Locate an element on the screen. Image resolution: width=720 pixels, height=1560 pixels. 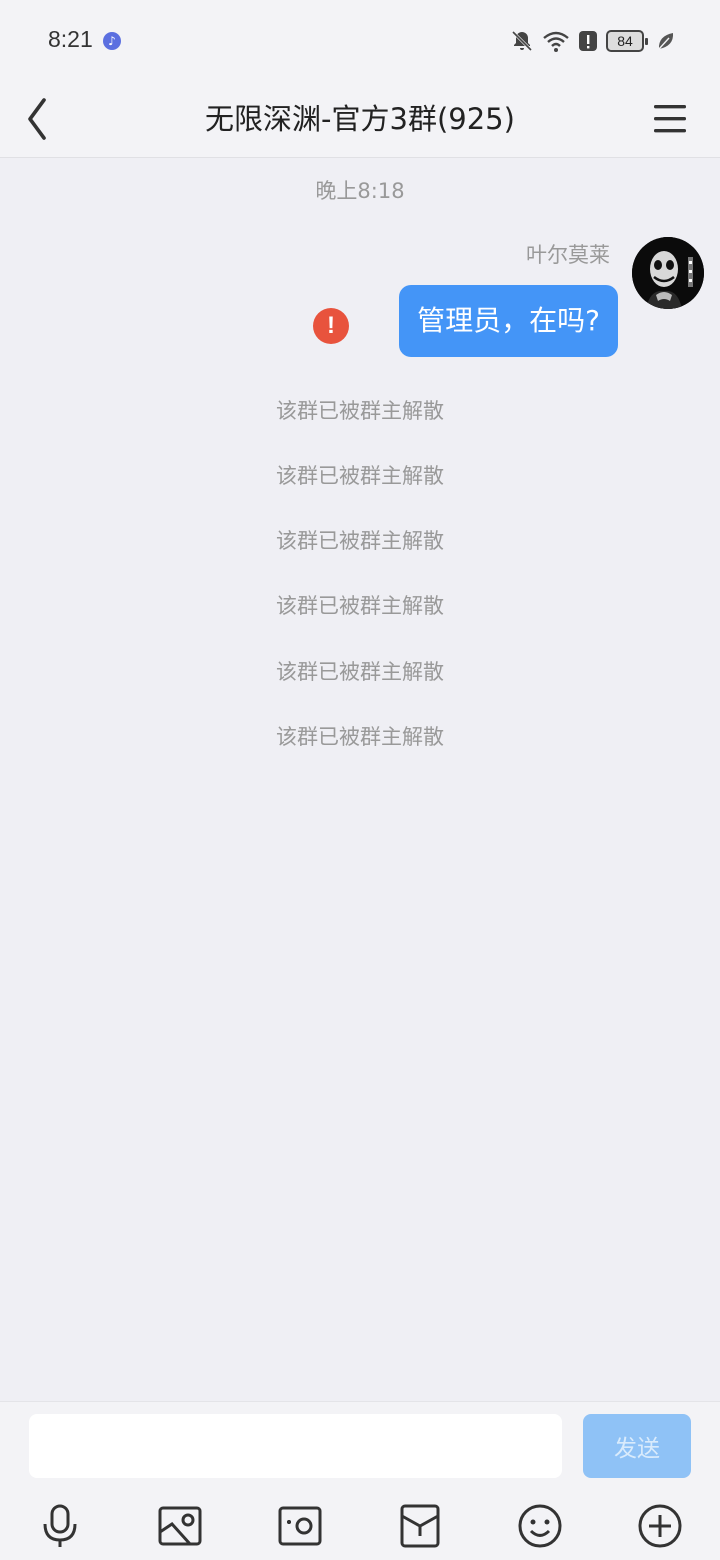
battery-icon: 84 is located at coordinates (627, 41).